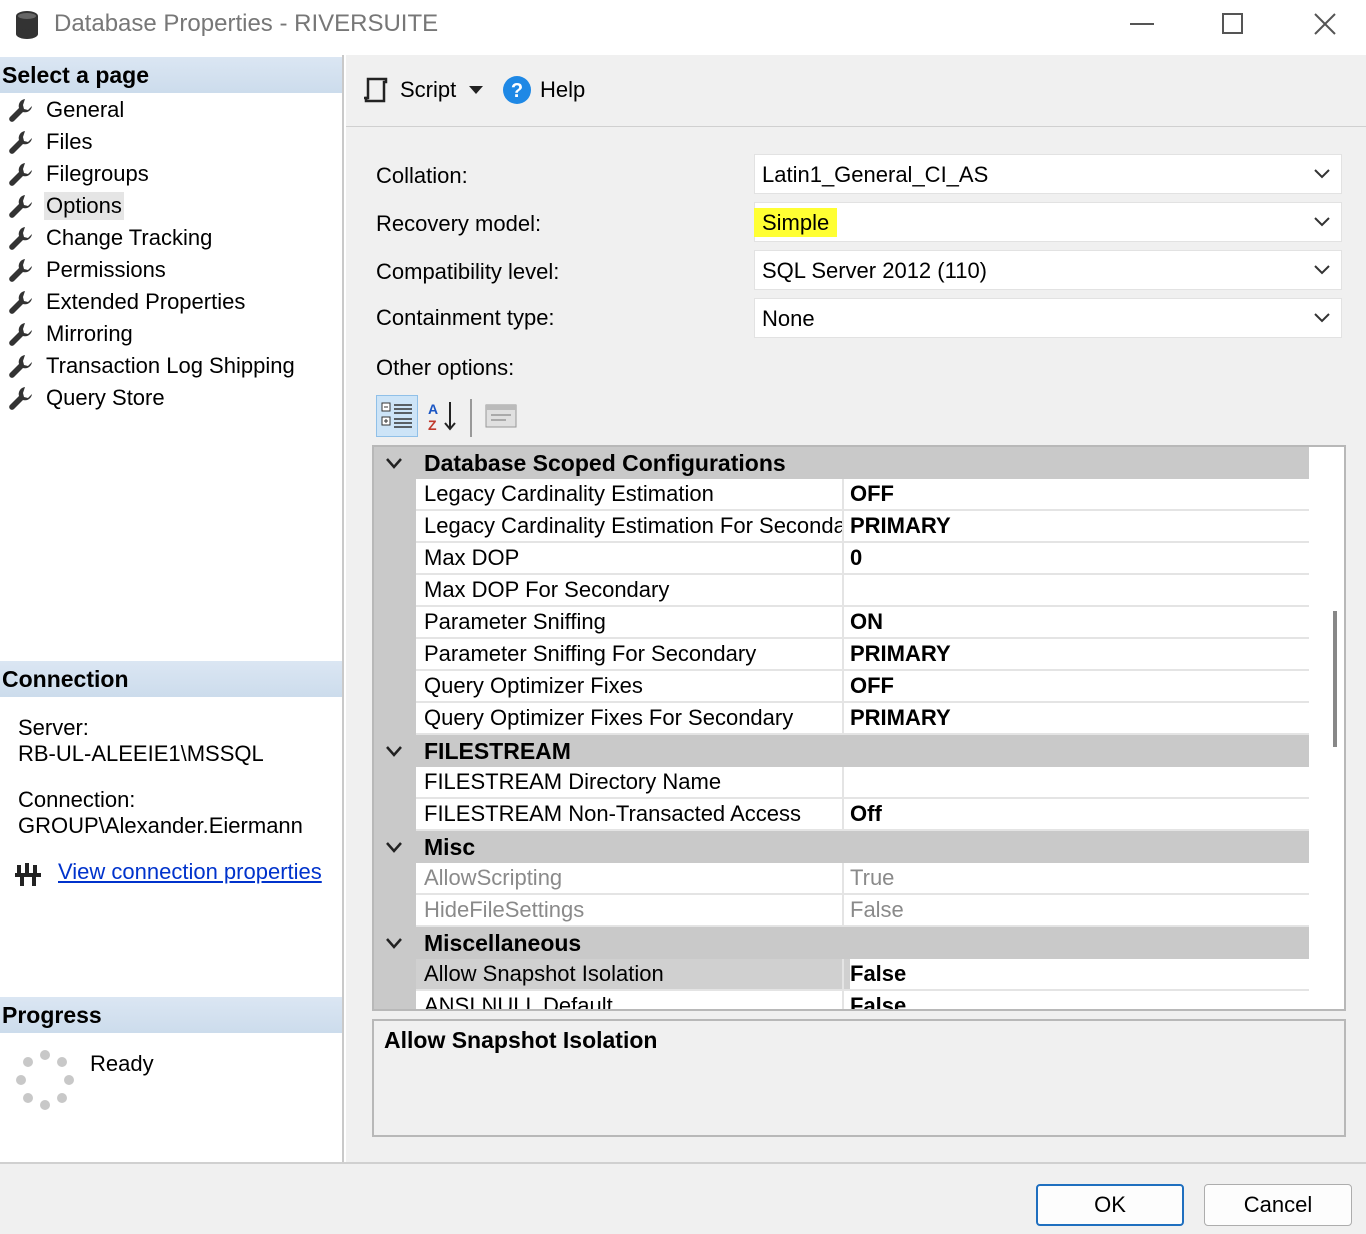  What do you see at coordinates (122, 1063) in the screenshot?
I see `progress-status: Ready` at bounding box center [122, 1063].